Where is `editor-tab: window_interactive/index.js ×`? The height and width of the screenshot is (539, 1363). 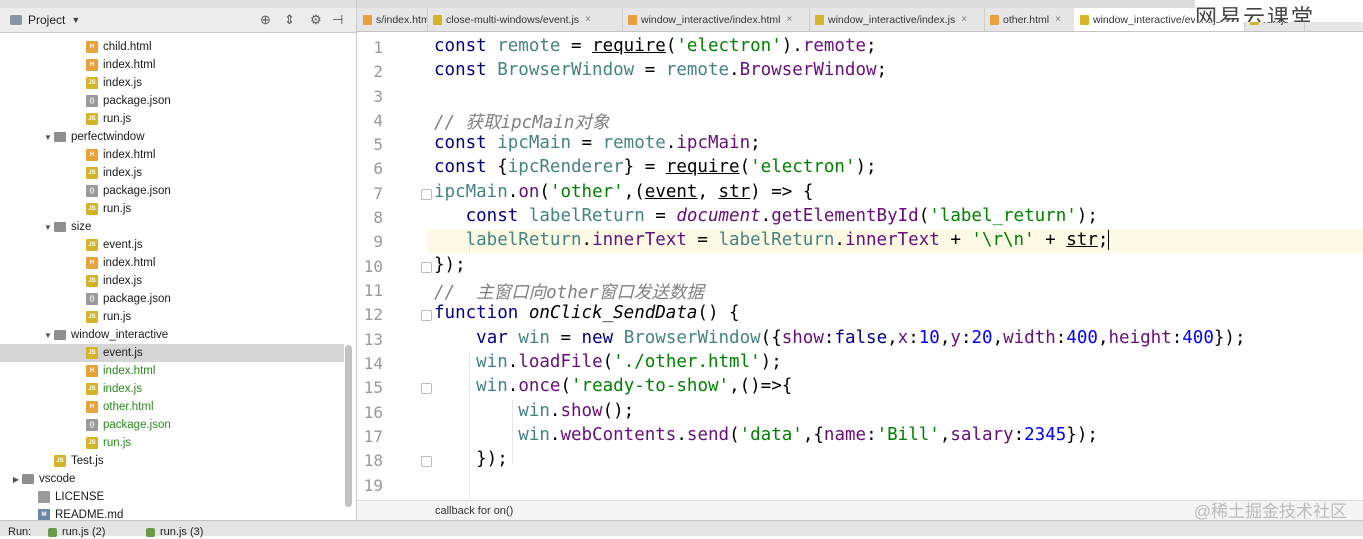 editor-tab: window_interactive/index.js × is located at coordinates (897, 19).